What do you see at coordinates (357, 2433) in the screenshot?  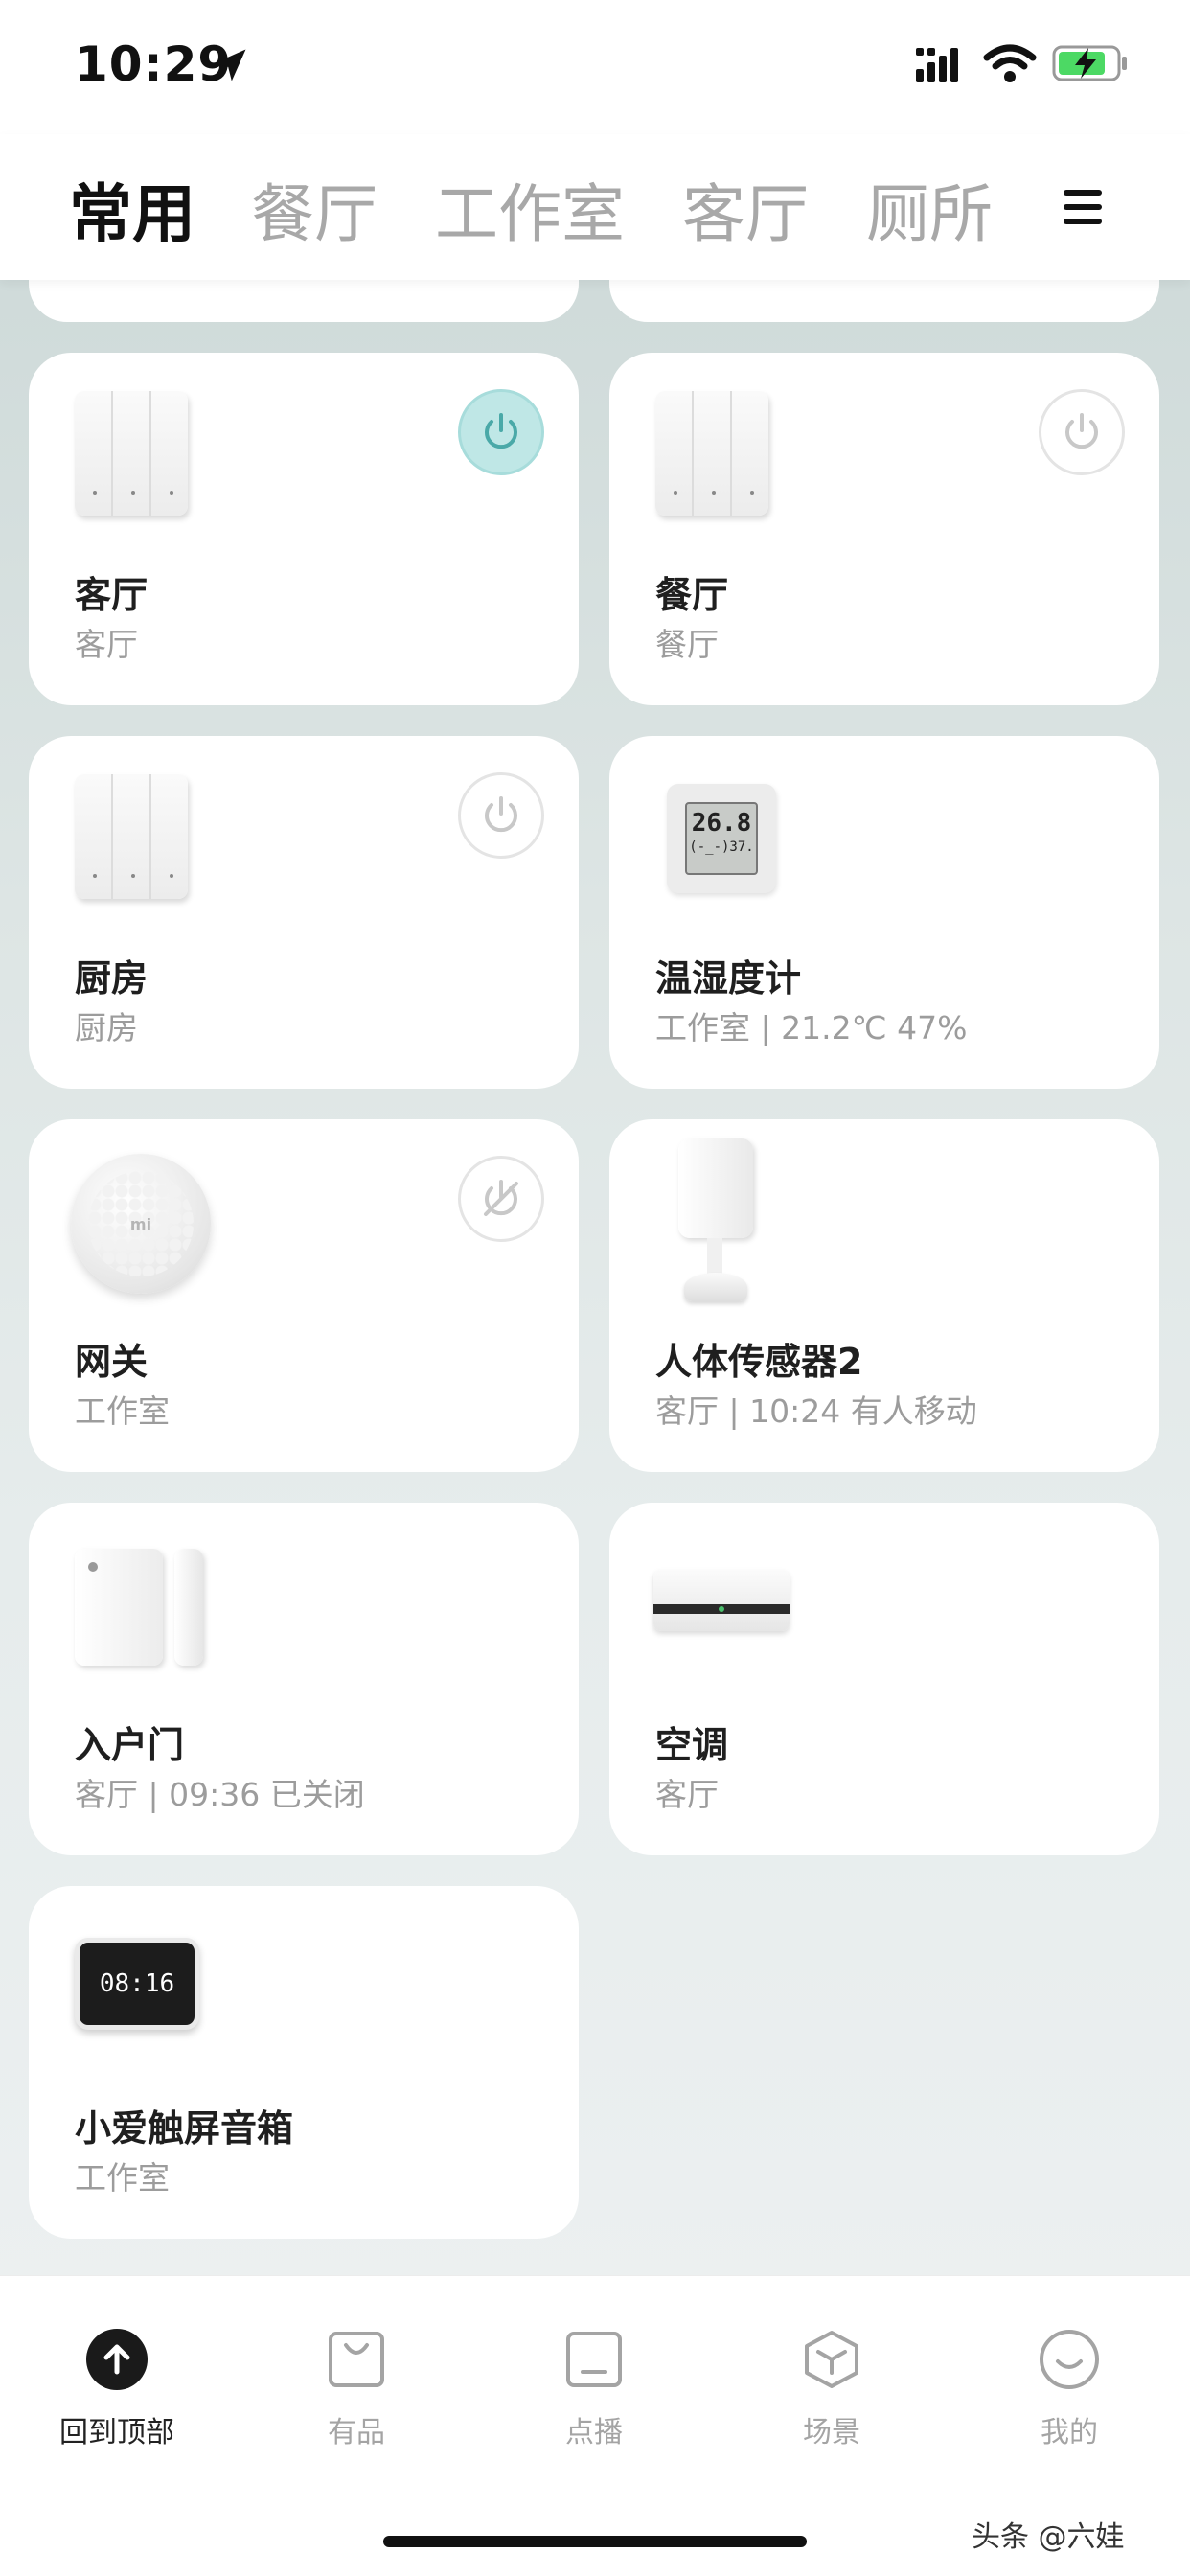 I see `nav-label: 有品` at bounding box center [357, 2433].